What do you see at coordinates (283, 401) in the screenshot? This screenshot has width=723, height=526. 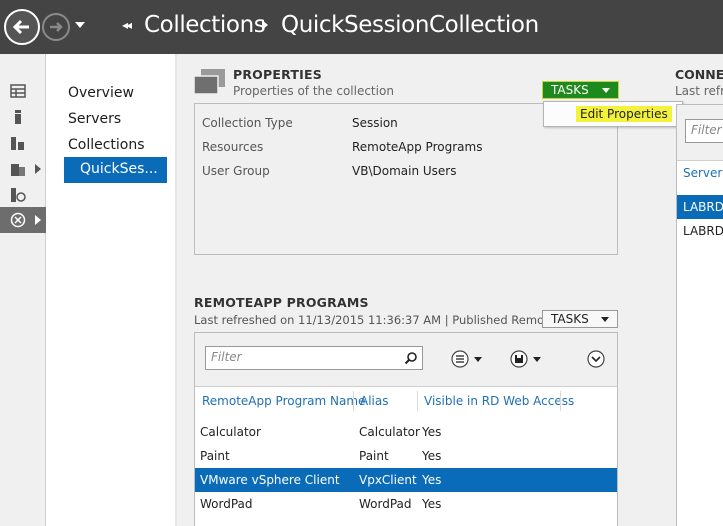 I see `column-header-program-name: RemoteApp Program Name` at bounding box center [283, 401].